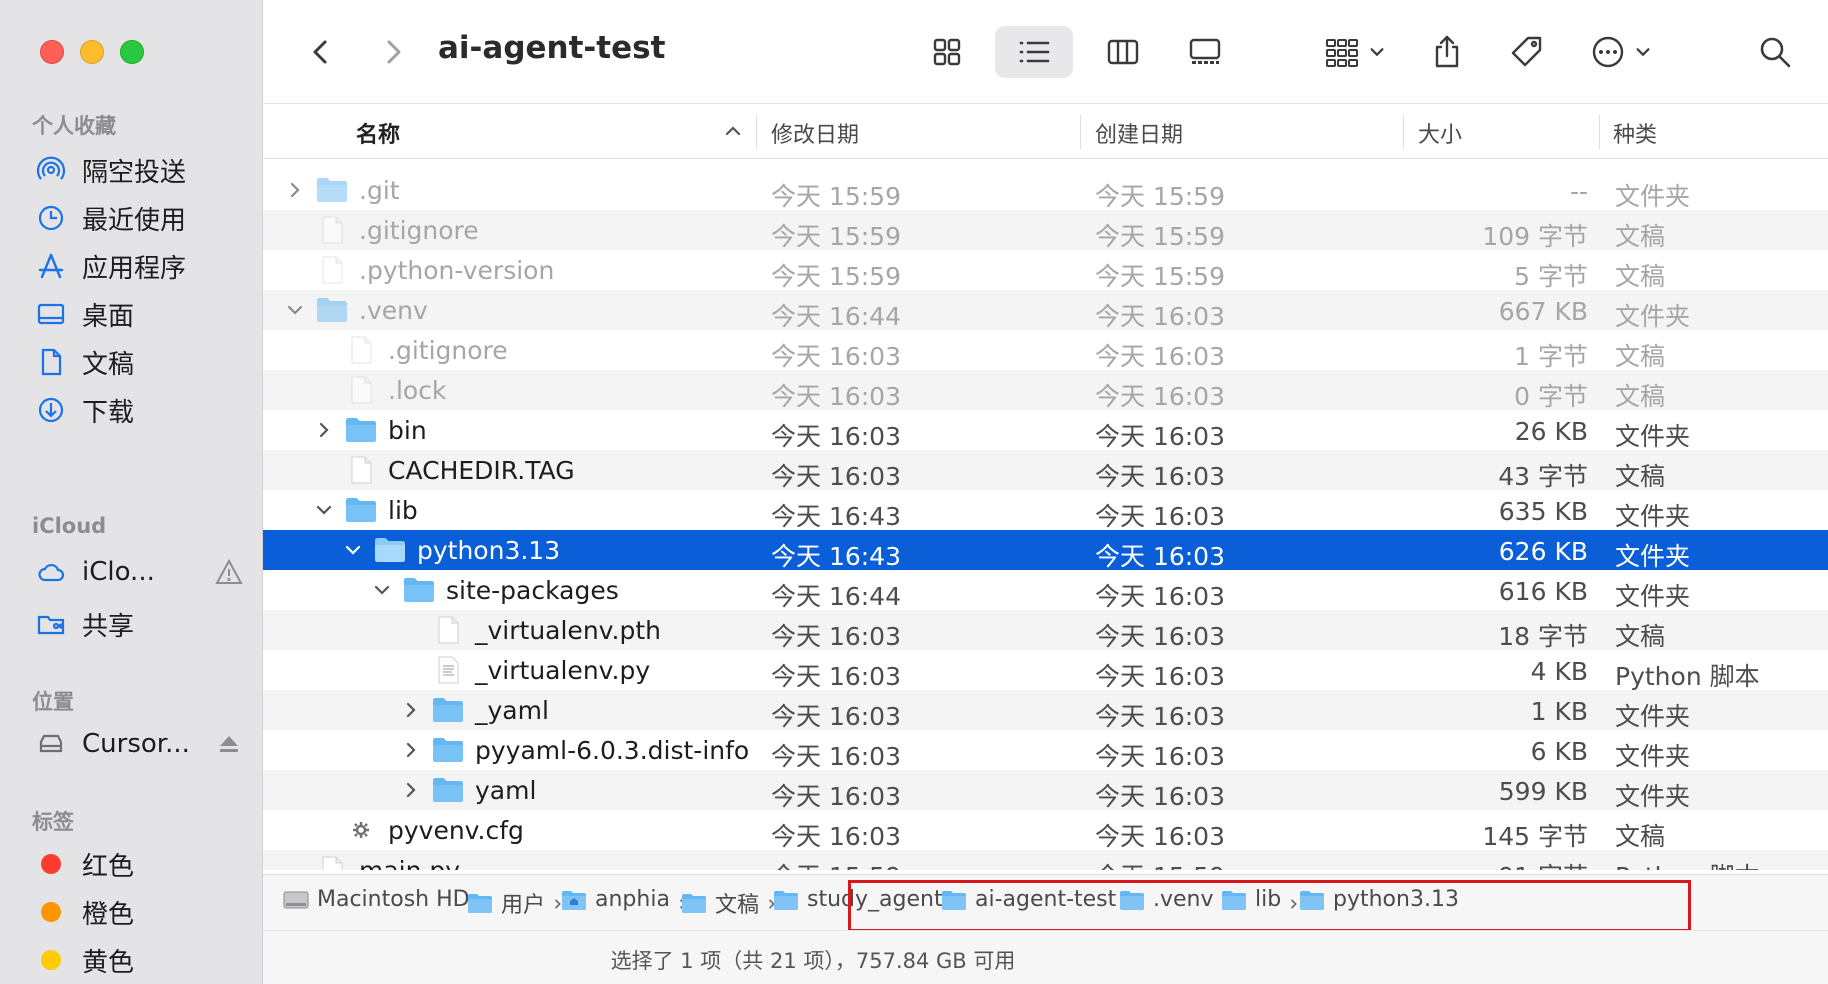  What do you see at coordinates (141, 864) in the screenshot?
I see `sidebar-item-tag-red: 红色` at bounding box center [141, 864].